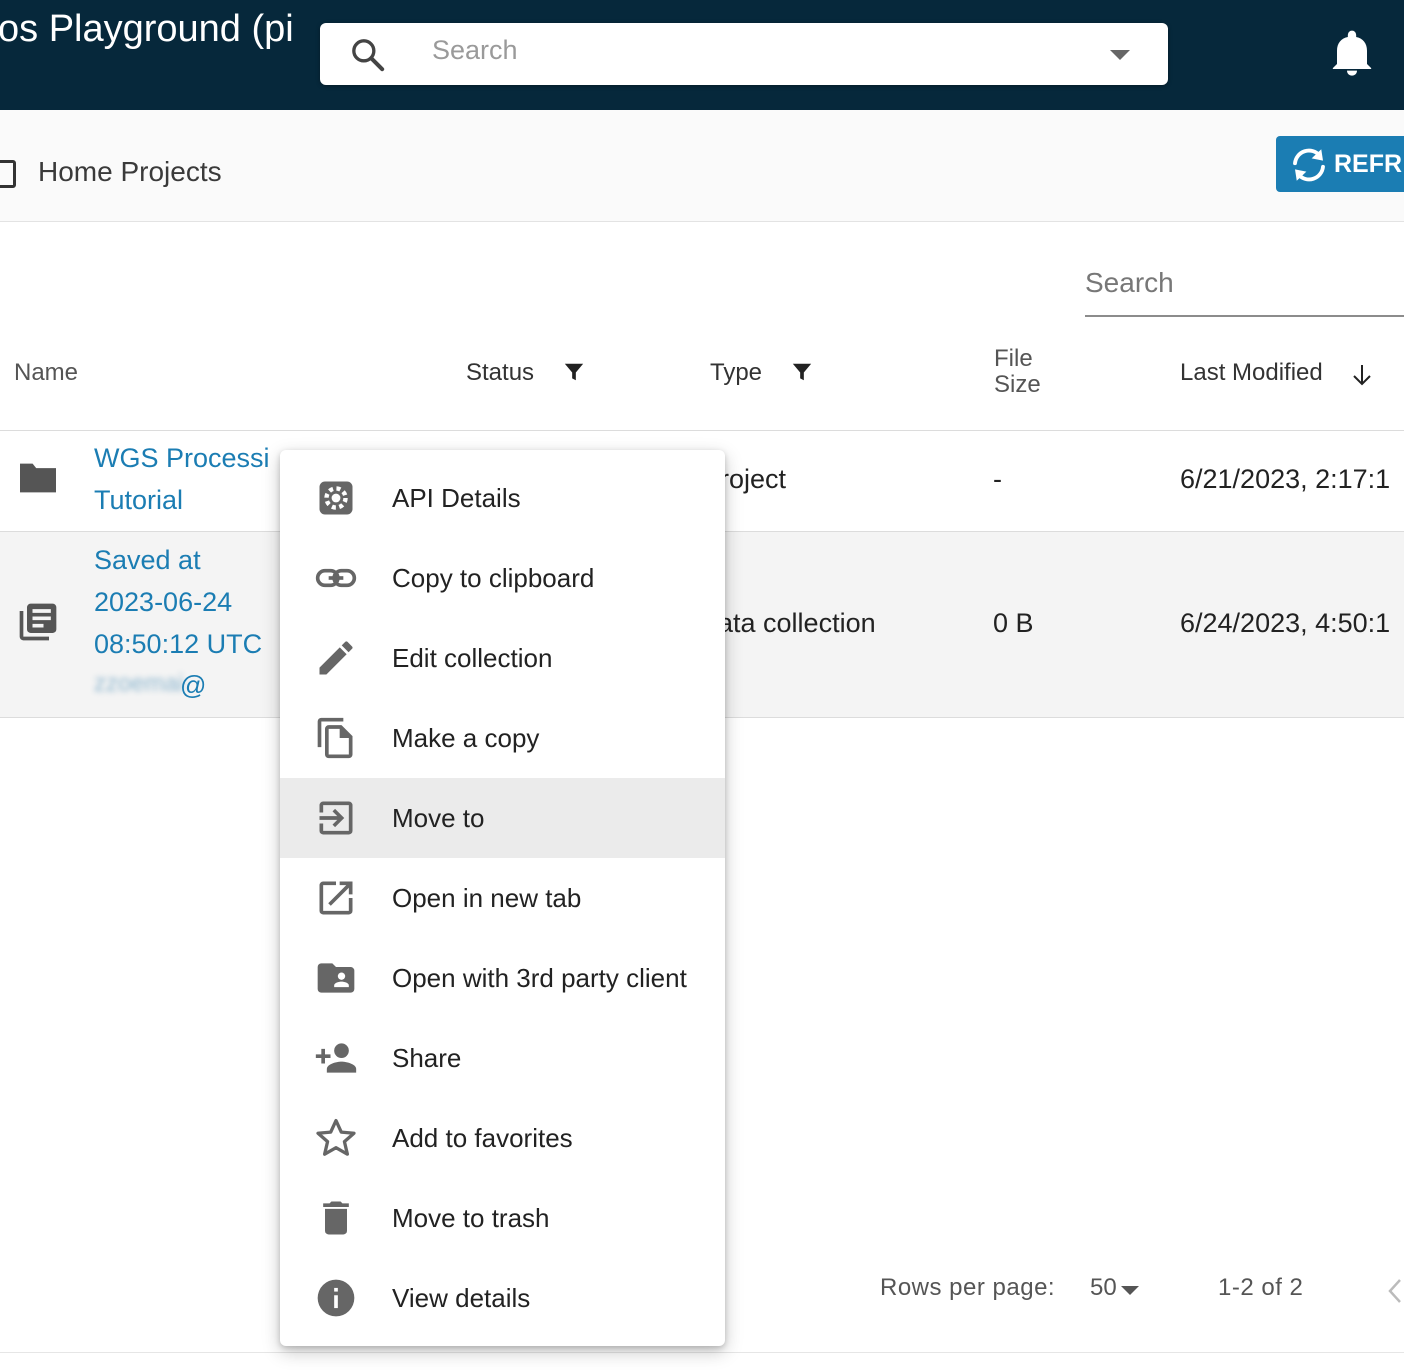 This screenshot has height=1370, width=1404. I want to click on row-name-at: @, so click(193, 685).